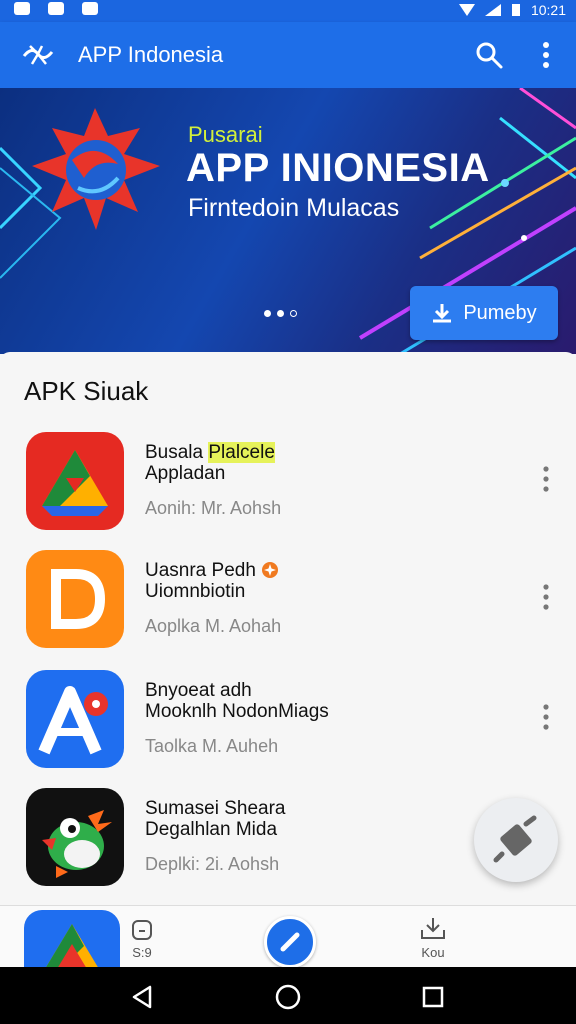 This screenshot has height=1024, width=576. Describe the element at coordinates (213, 626) in the screenshot. I see `app-meta: Aoplka M. Aohah` at that location.